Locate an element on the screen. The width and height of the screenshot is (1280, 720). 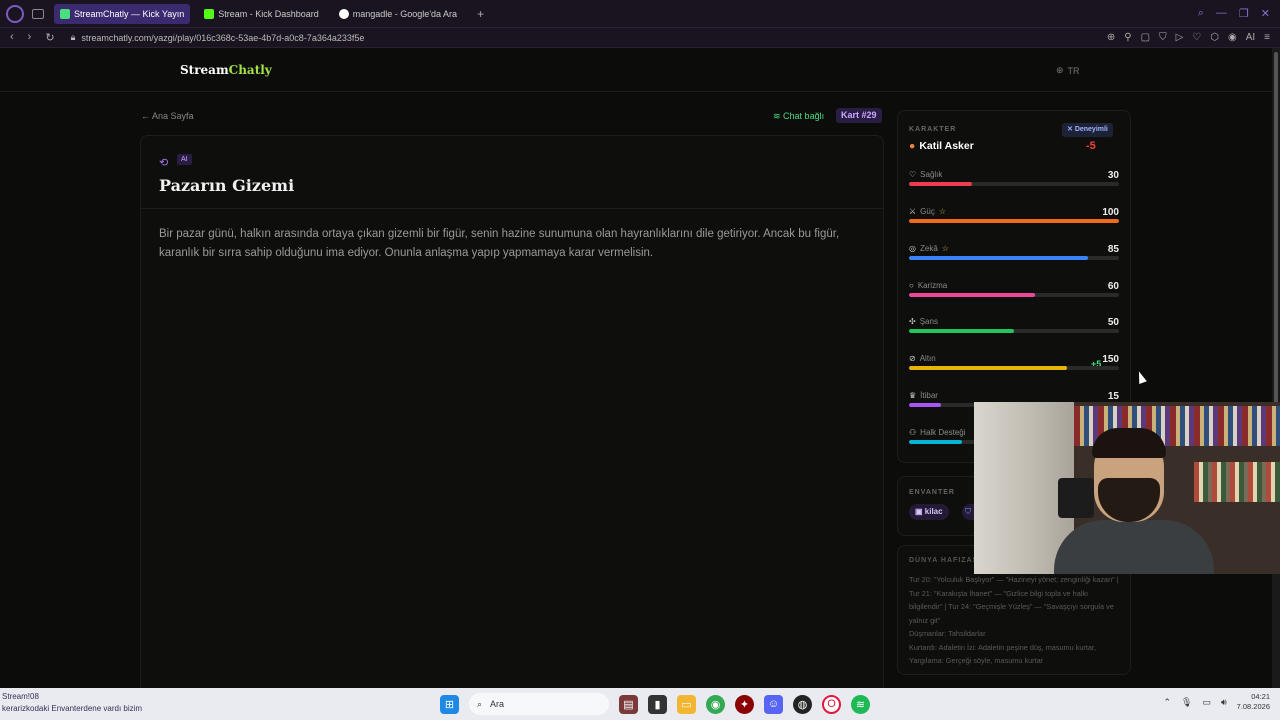
search-tabs-icon: ⌕ is located at coordinates (1201, 13).